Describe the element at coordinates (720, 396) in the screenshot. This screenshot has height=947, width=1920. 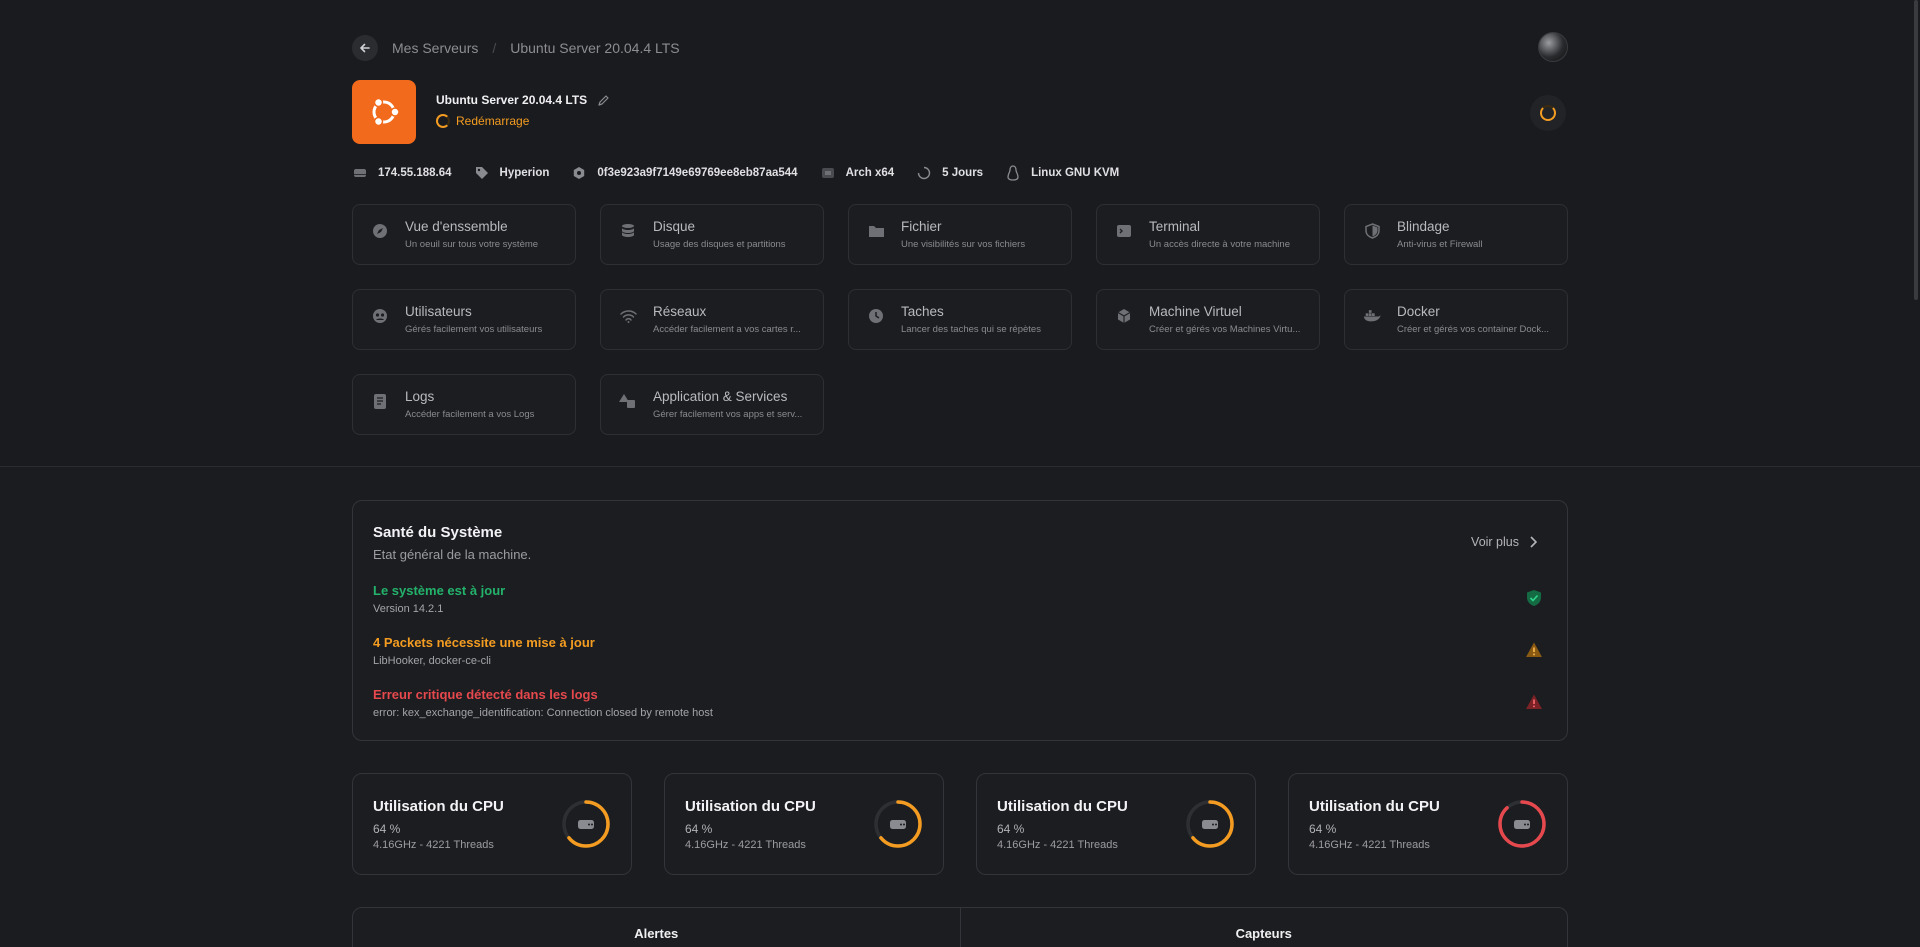
I see `nav-card-title: Application & Services` at that location.